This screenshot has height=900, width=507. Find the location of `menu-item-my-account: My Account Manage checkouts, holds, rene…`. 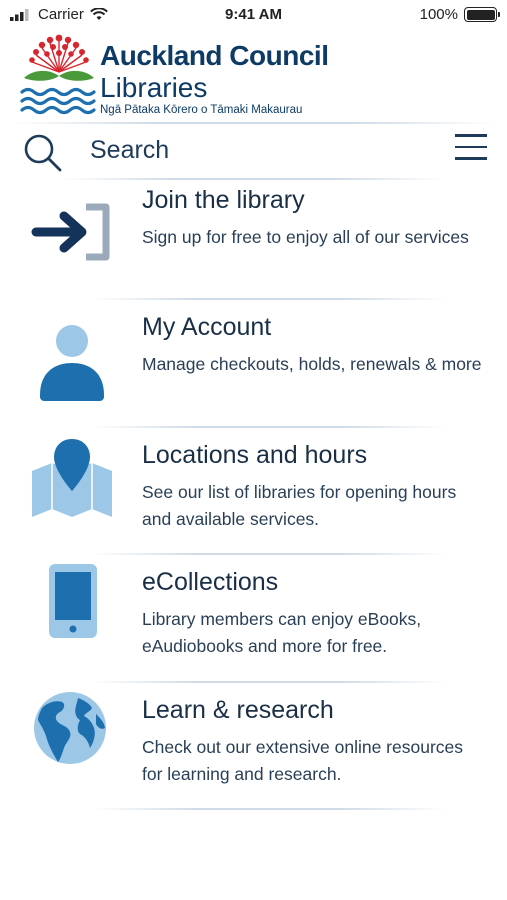

menu-item-my-account: My Account Manage checkouts, holds, rene… is located at coordinates (253, 373).